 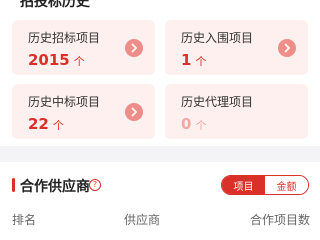 I want to click on stat-value: 22 个, so click(x=46, y=124).